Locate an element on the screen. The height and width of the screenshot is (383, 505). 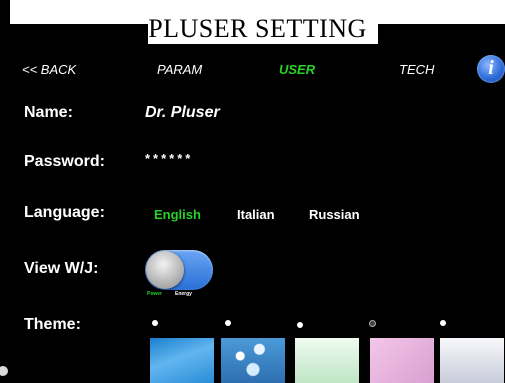
info-button: i is located at coordinates (491, 69).